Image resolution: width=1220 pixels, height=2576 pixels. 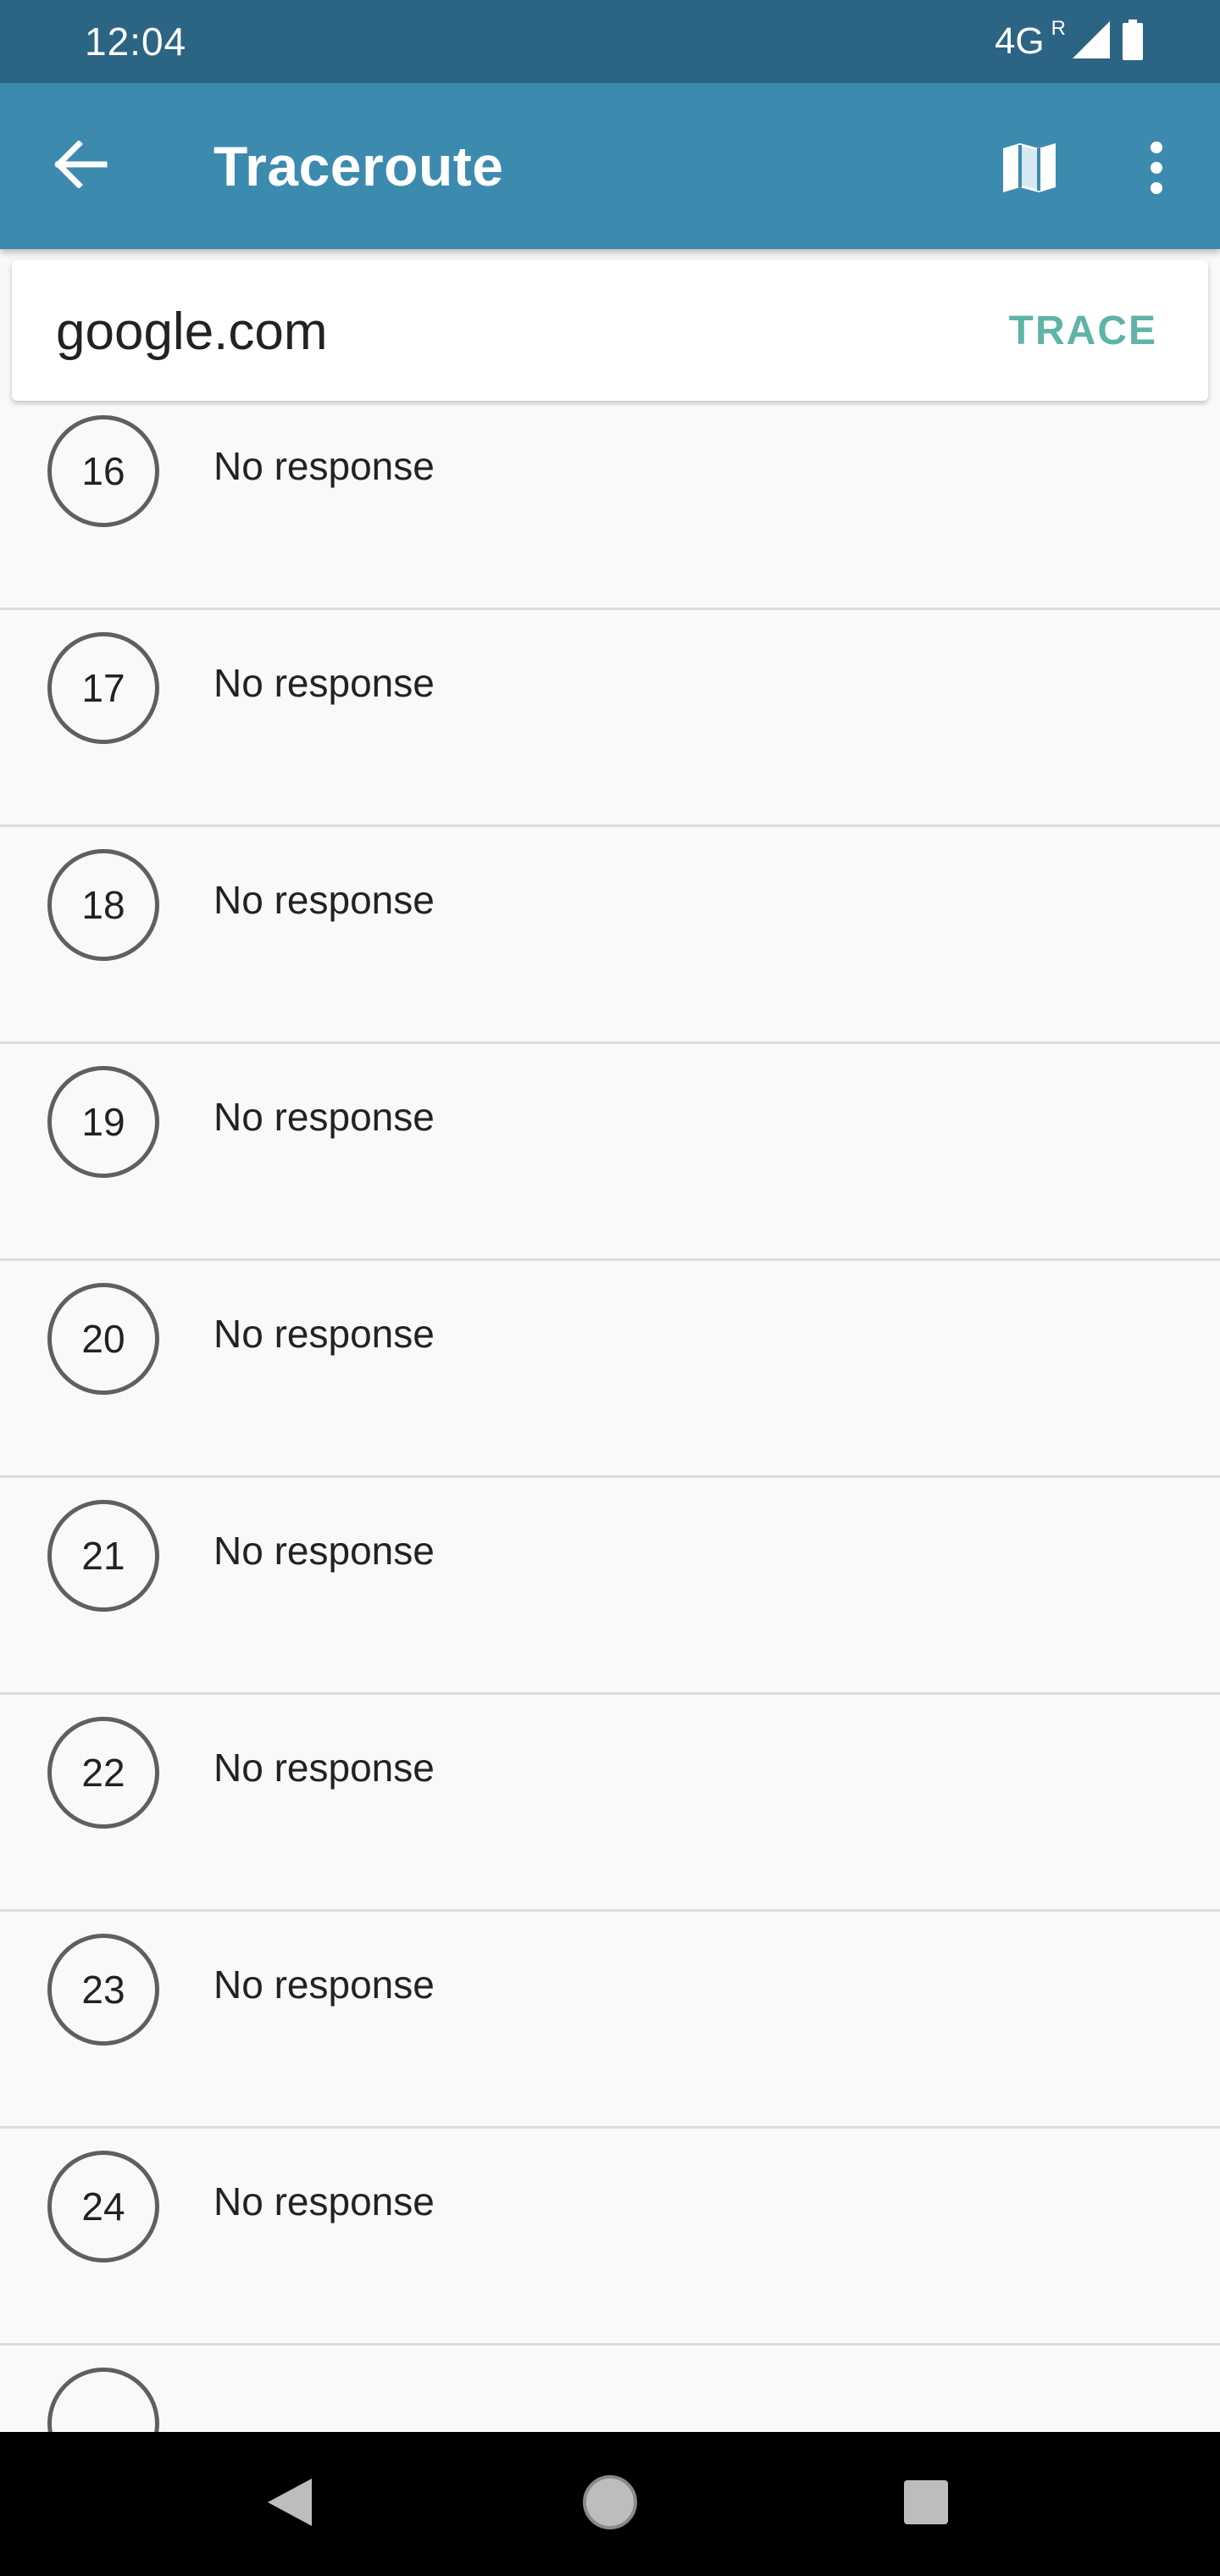 I want to click on hop-row: 21 No response, so click(x=610, y=1586).